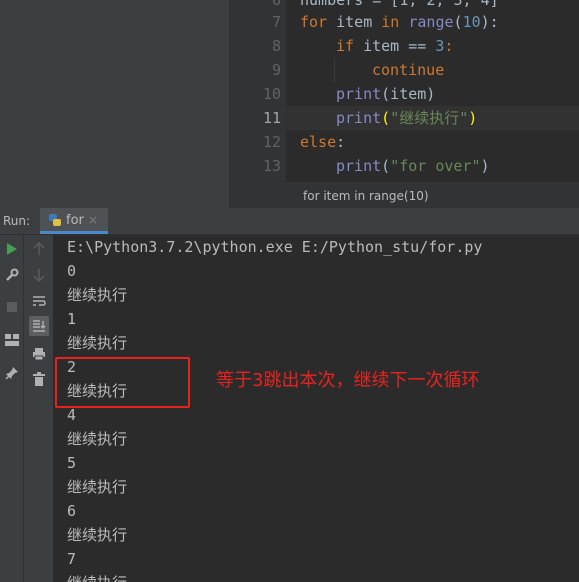 This screenshot has width=579, height=582. Describe the element at coordinates (366, 196) in the screenshot. I see `breadcrumb-label: for item in range(10)` at that location.